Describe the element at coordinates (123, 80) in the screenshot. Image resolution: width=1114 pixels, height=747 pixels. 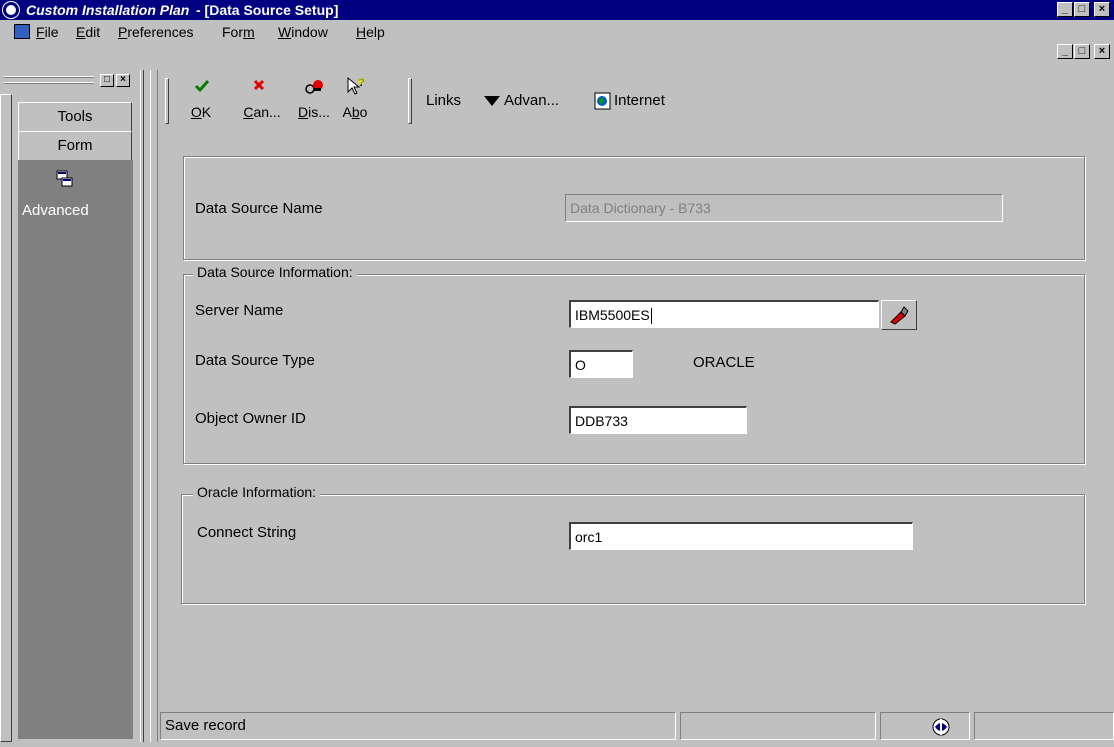
I see `sidebar-close-button: ×` at that location.